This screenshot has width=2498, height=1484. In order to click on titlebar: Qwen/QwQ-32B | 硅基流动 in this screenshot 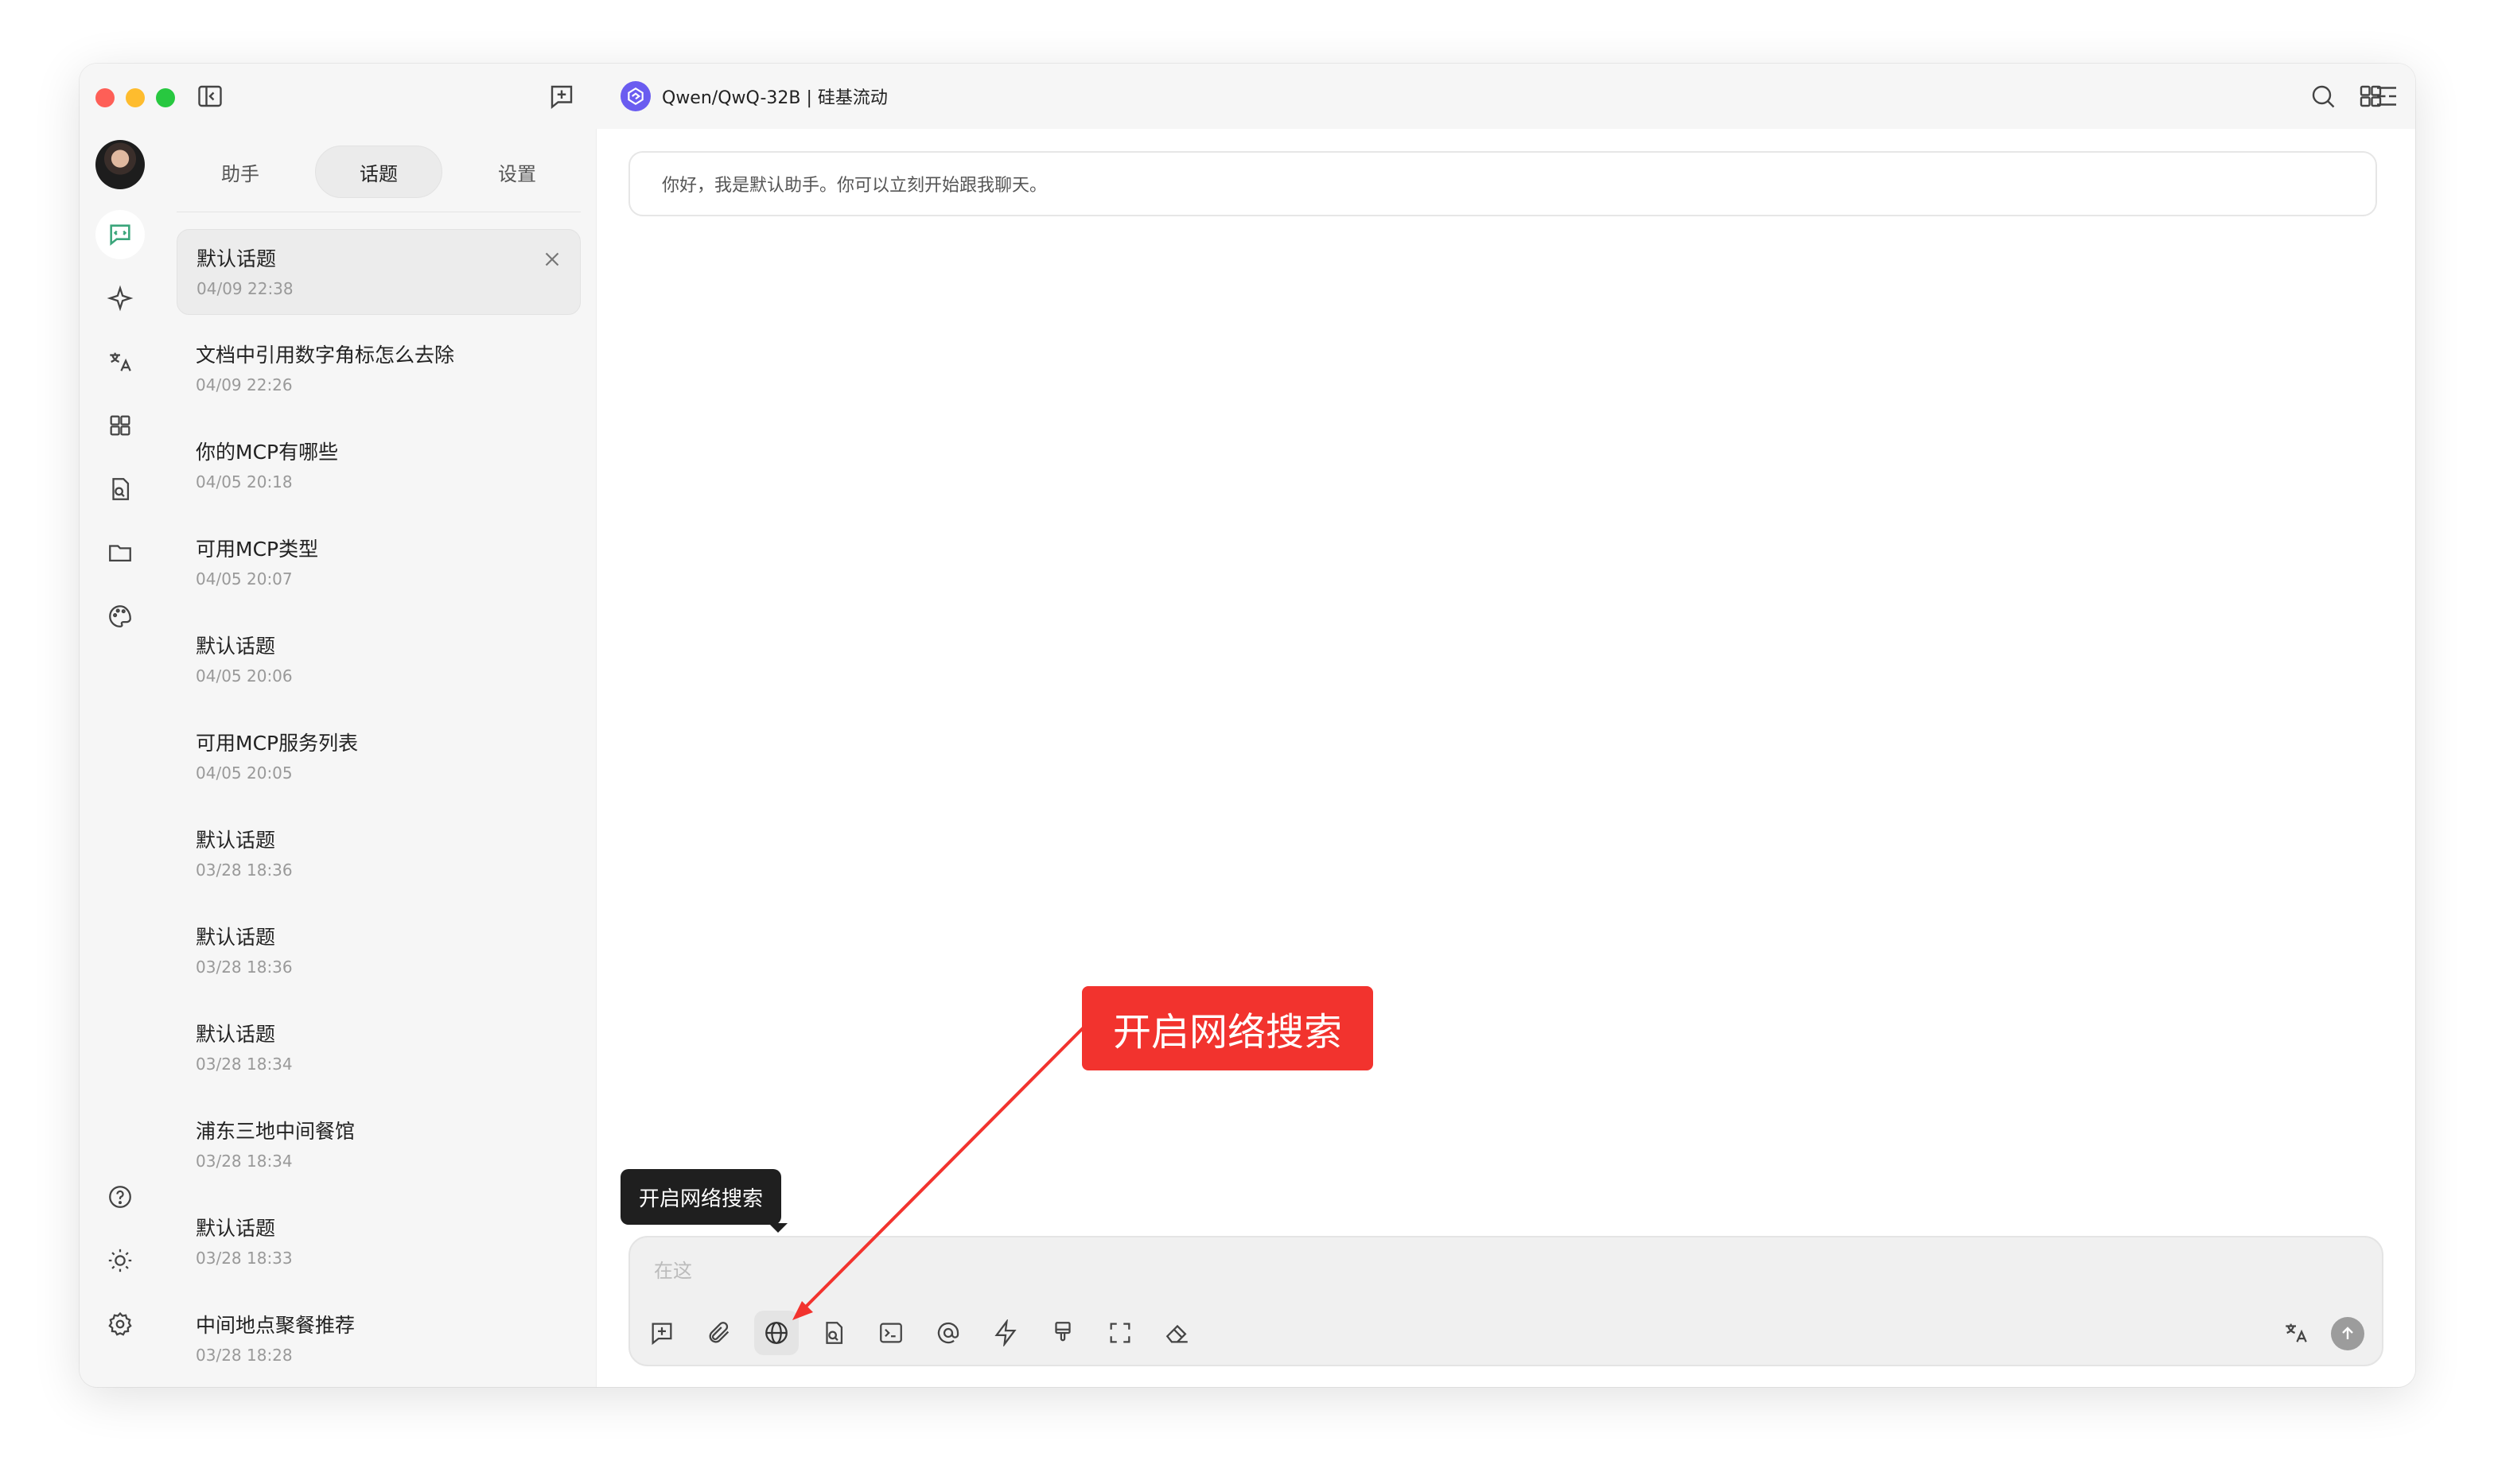, I will do `click(1247, 96)`.